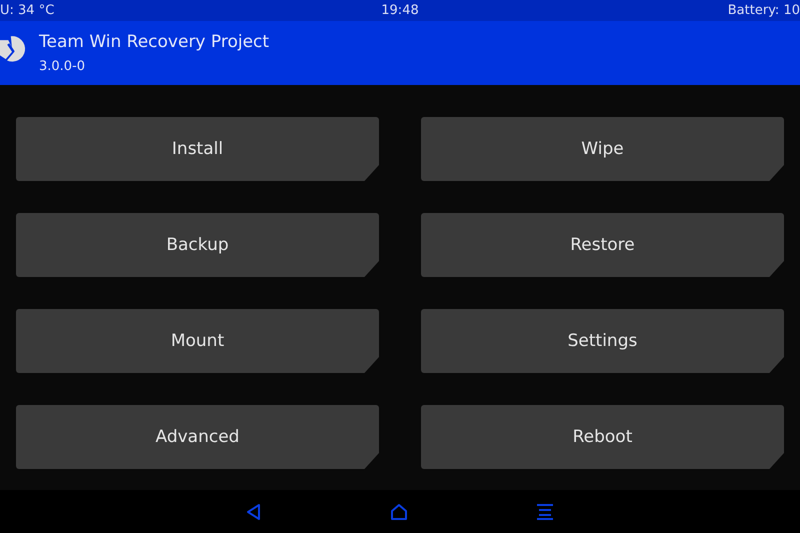 The image size is (800, 533). What do you see at coordinates (197, 245) in the screenshot?
I see `menu-button: Backup` at bounding box center [197, 245].